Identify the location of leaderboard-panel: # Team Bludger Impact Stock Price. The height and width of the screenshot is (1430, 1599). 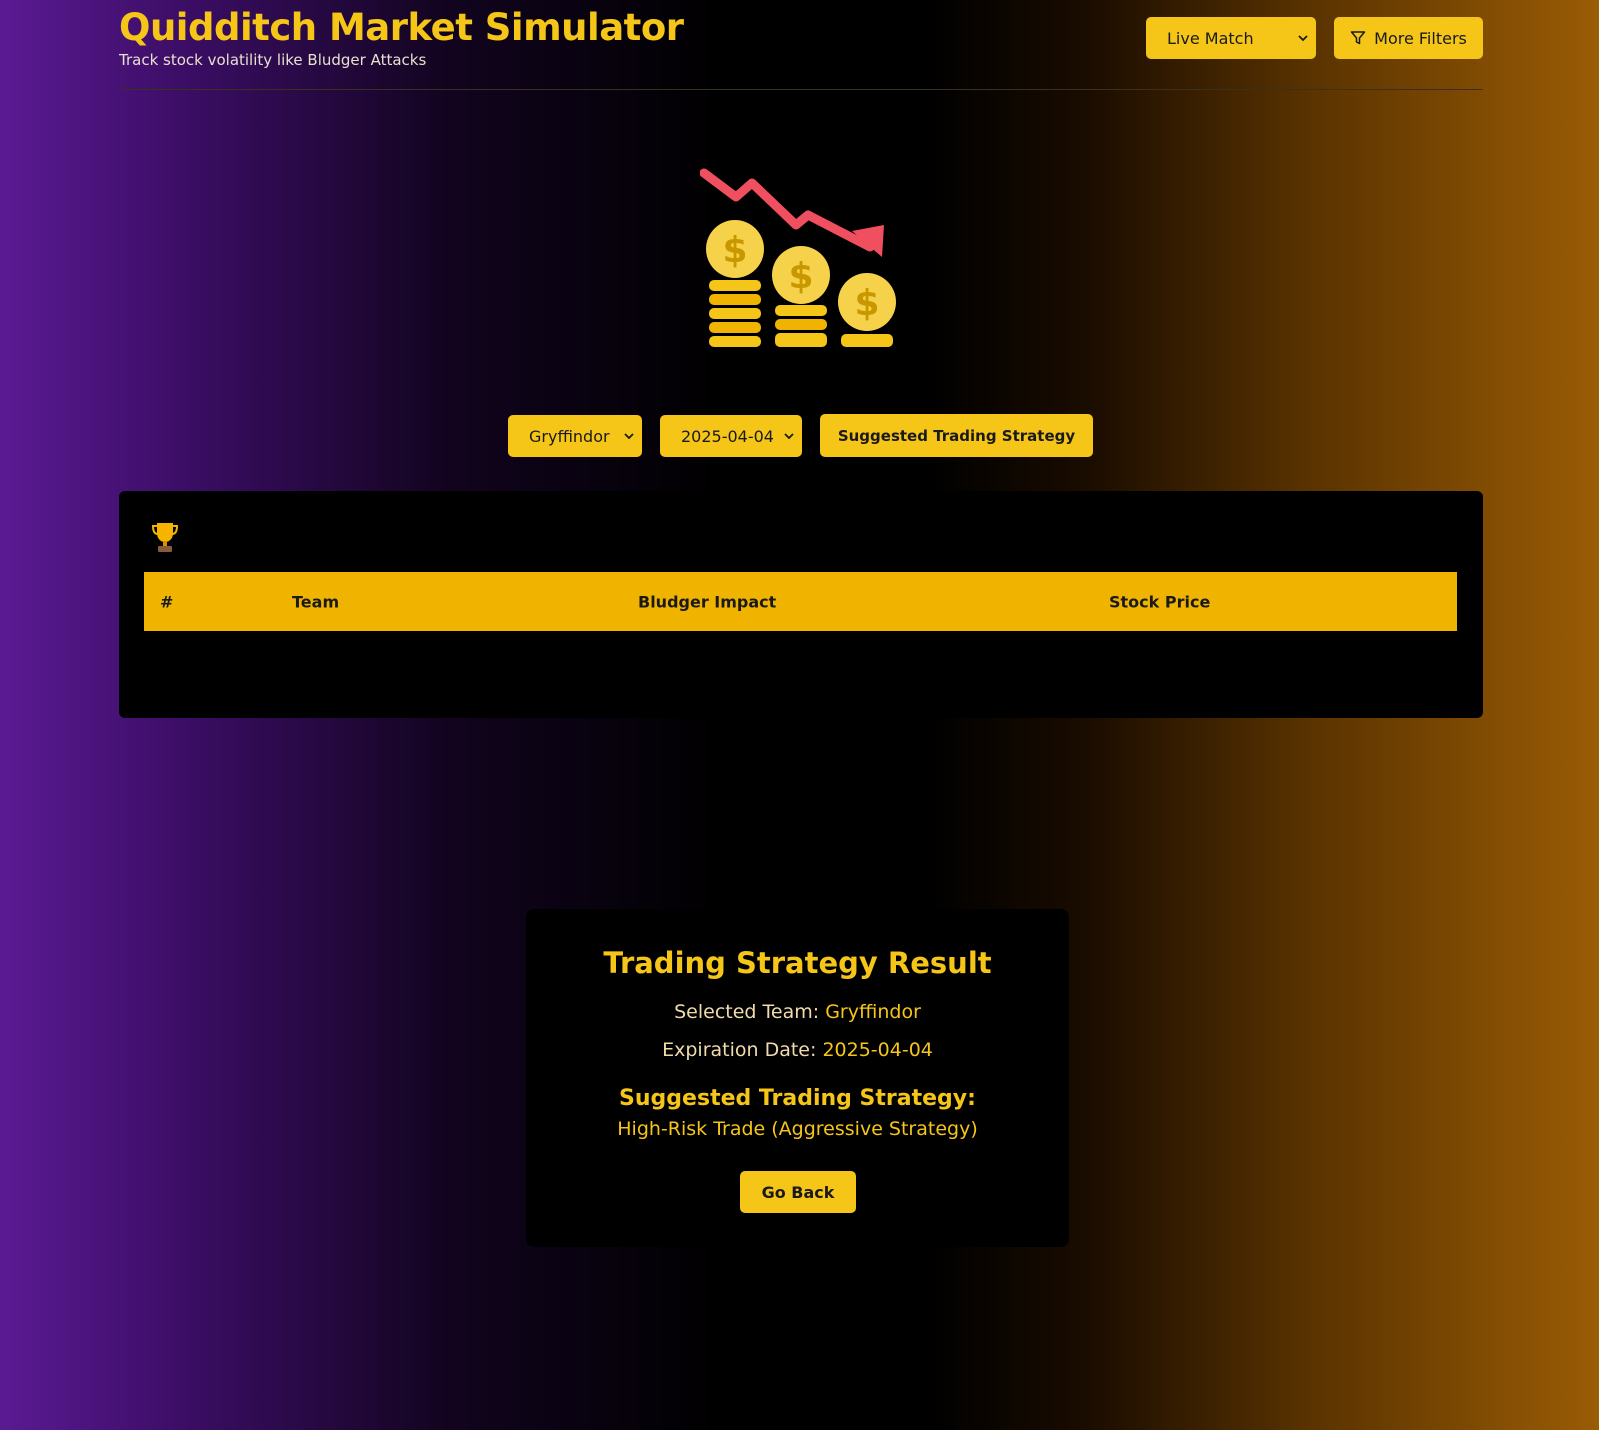
(801, 604).